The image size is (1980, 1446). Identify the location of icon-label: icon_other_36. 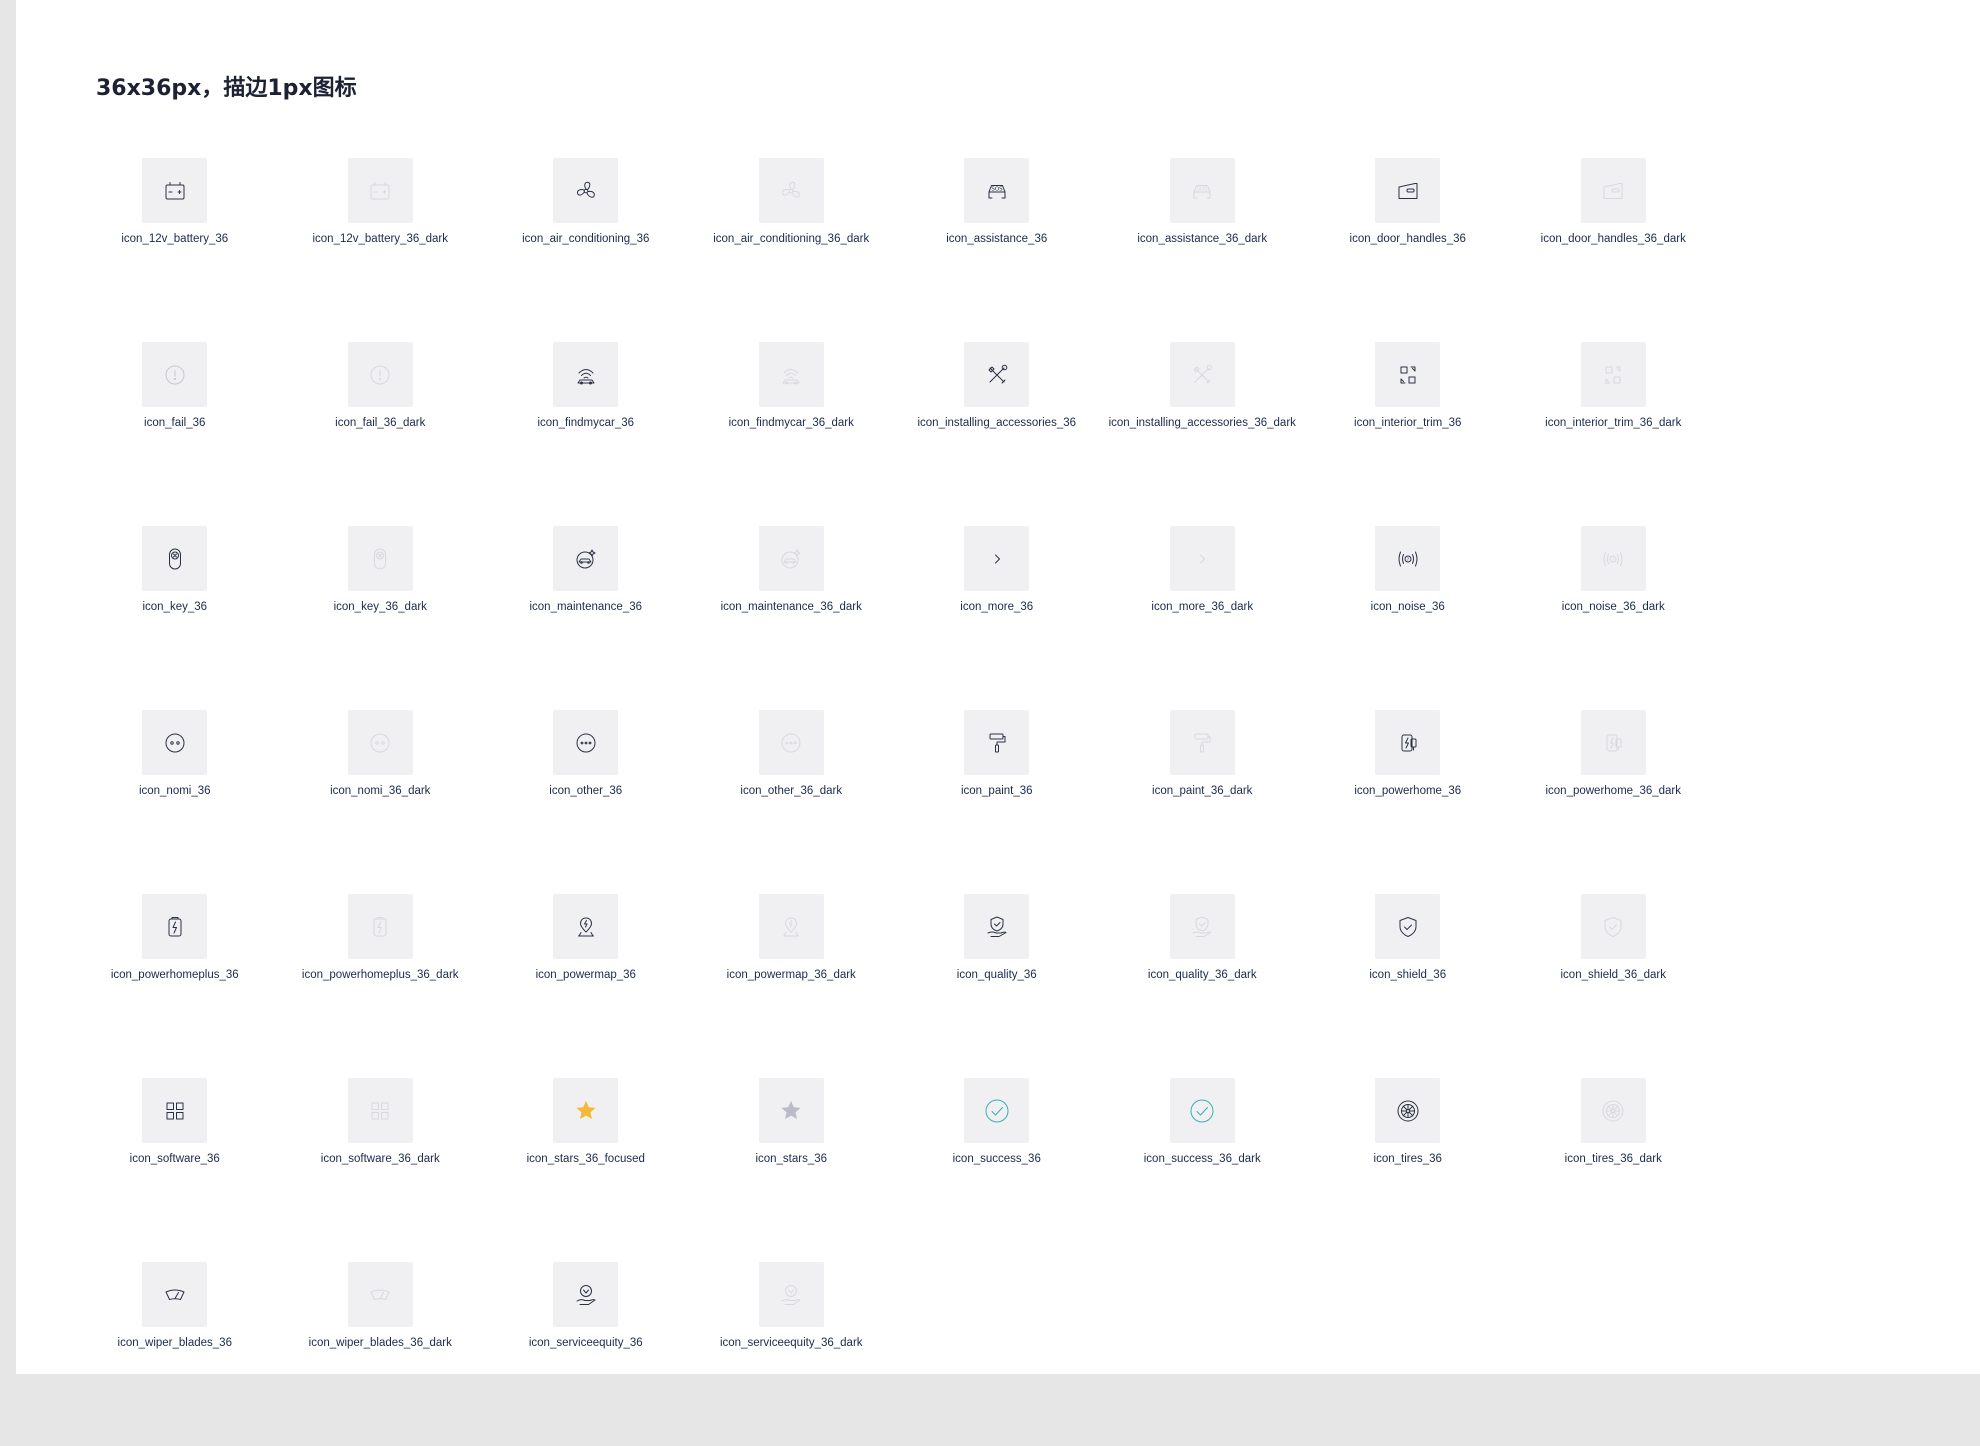
(586, 791).